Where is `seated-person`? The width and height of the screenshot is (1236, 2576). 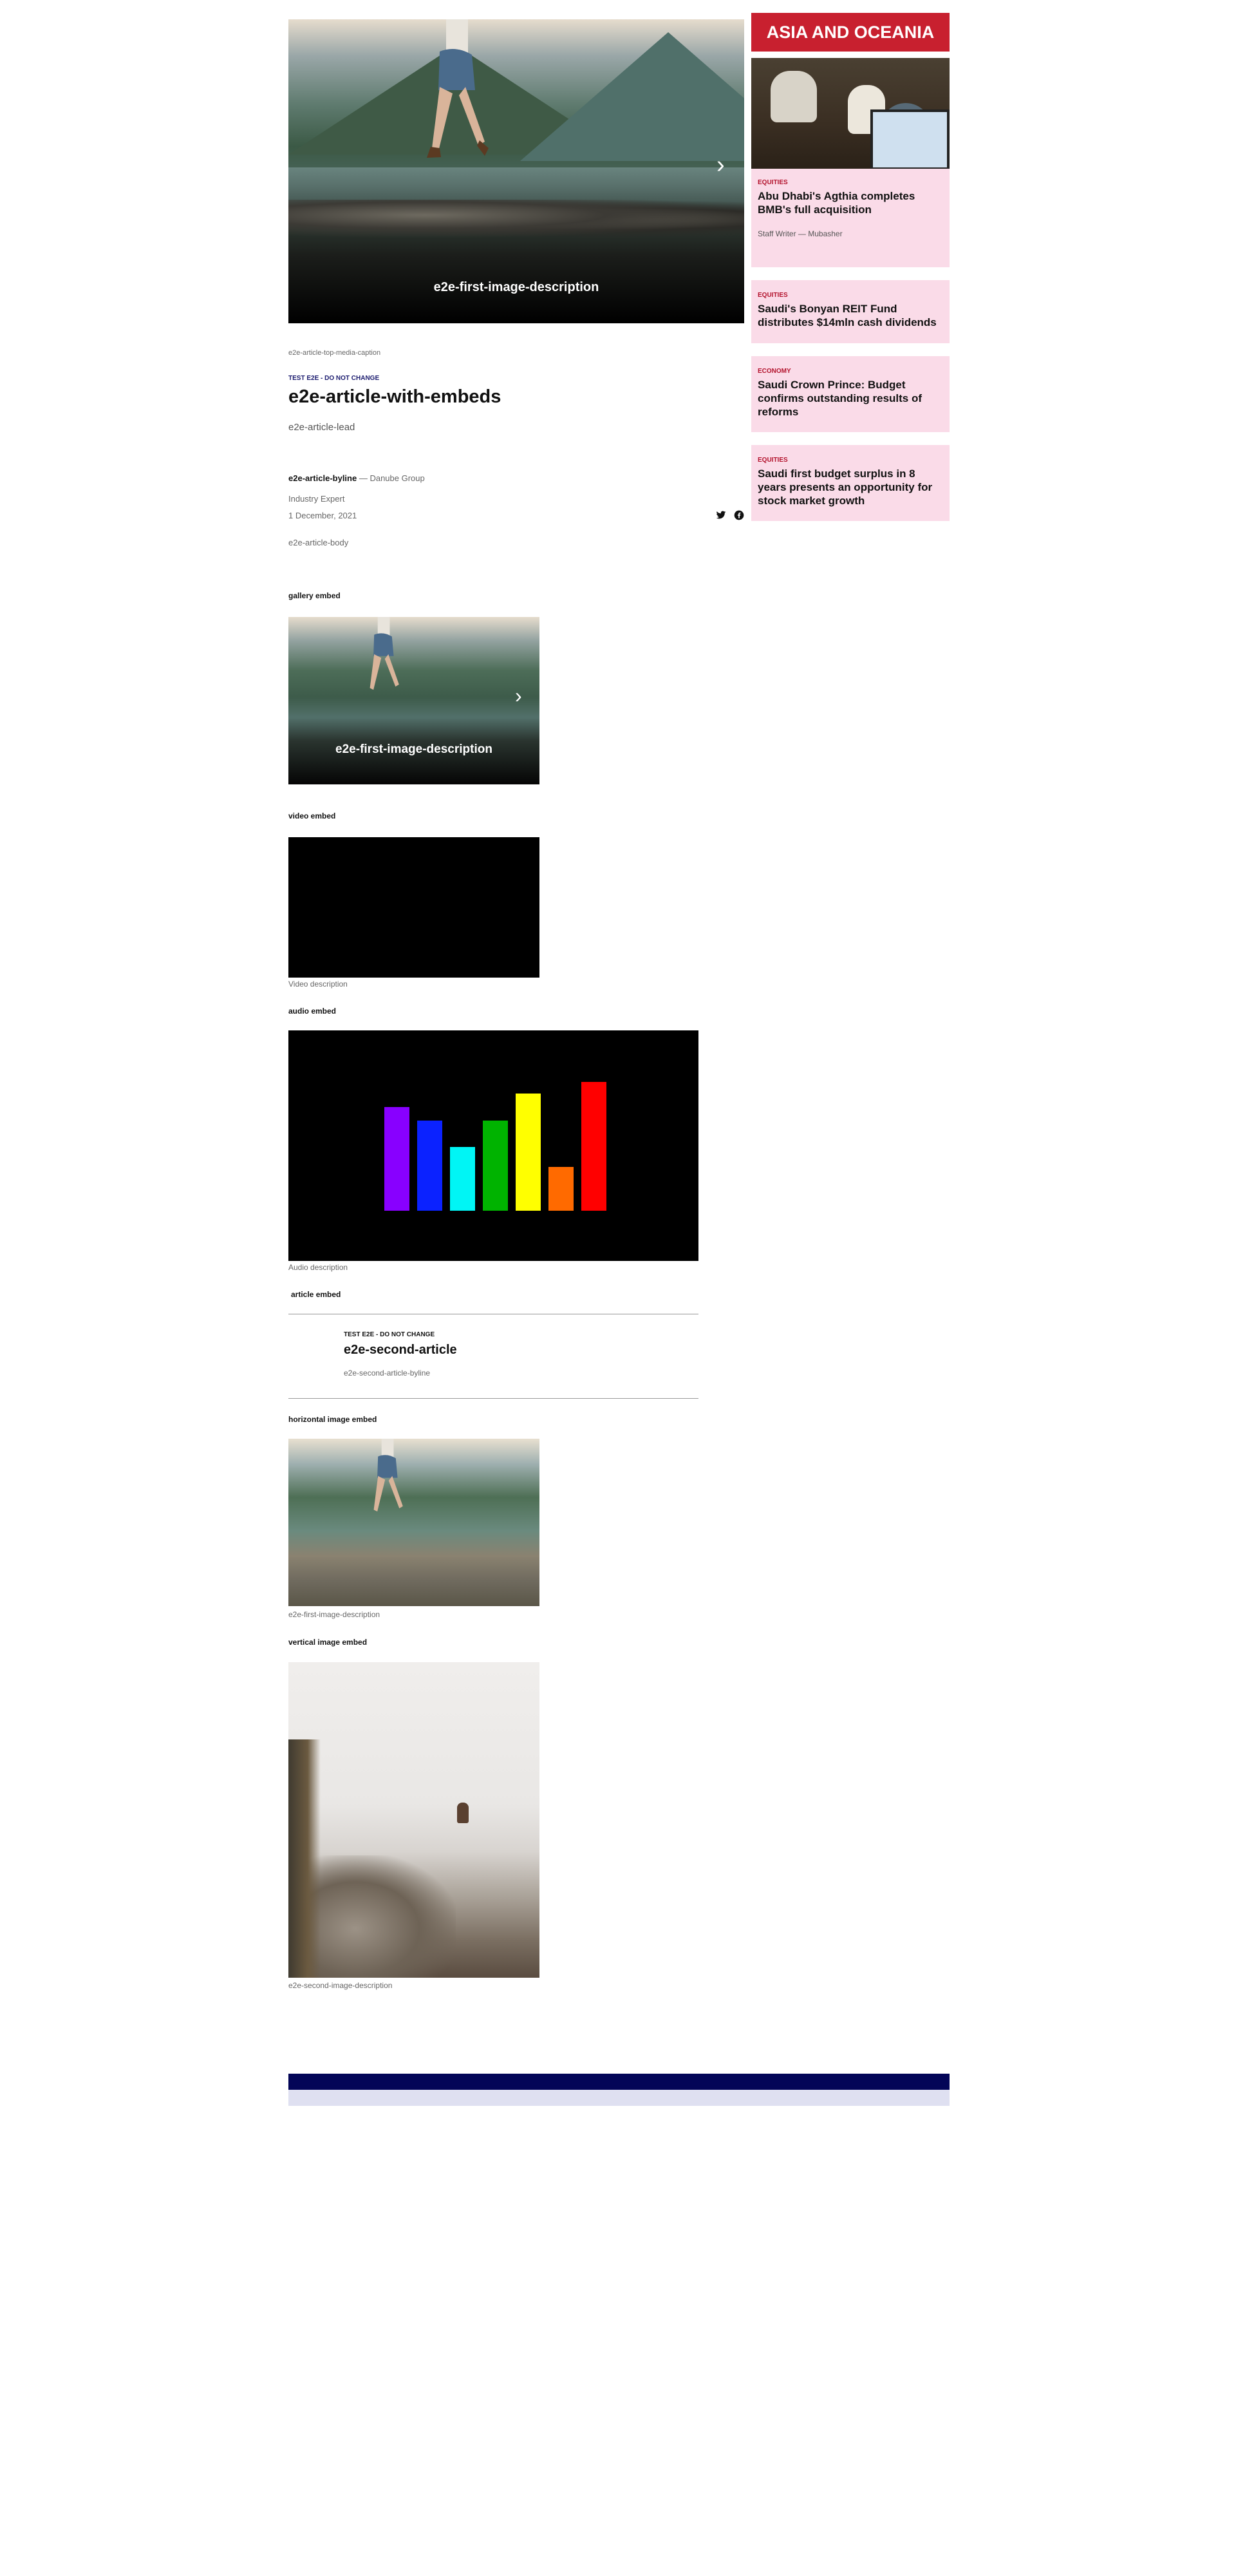
seated-person is located at coordinates (463, 1813).